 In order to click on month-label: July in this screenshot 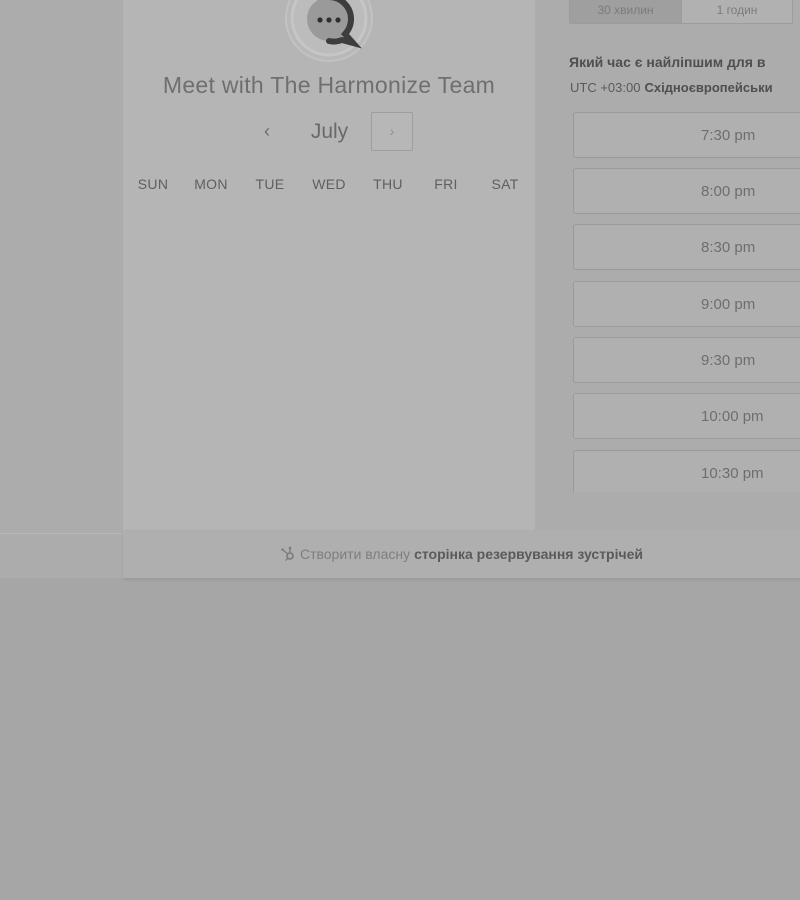, I will do `click(329, 131)`.